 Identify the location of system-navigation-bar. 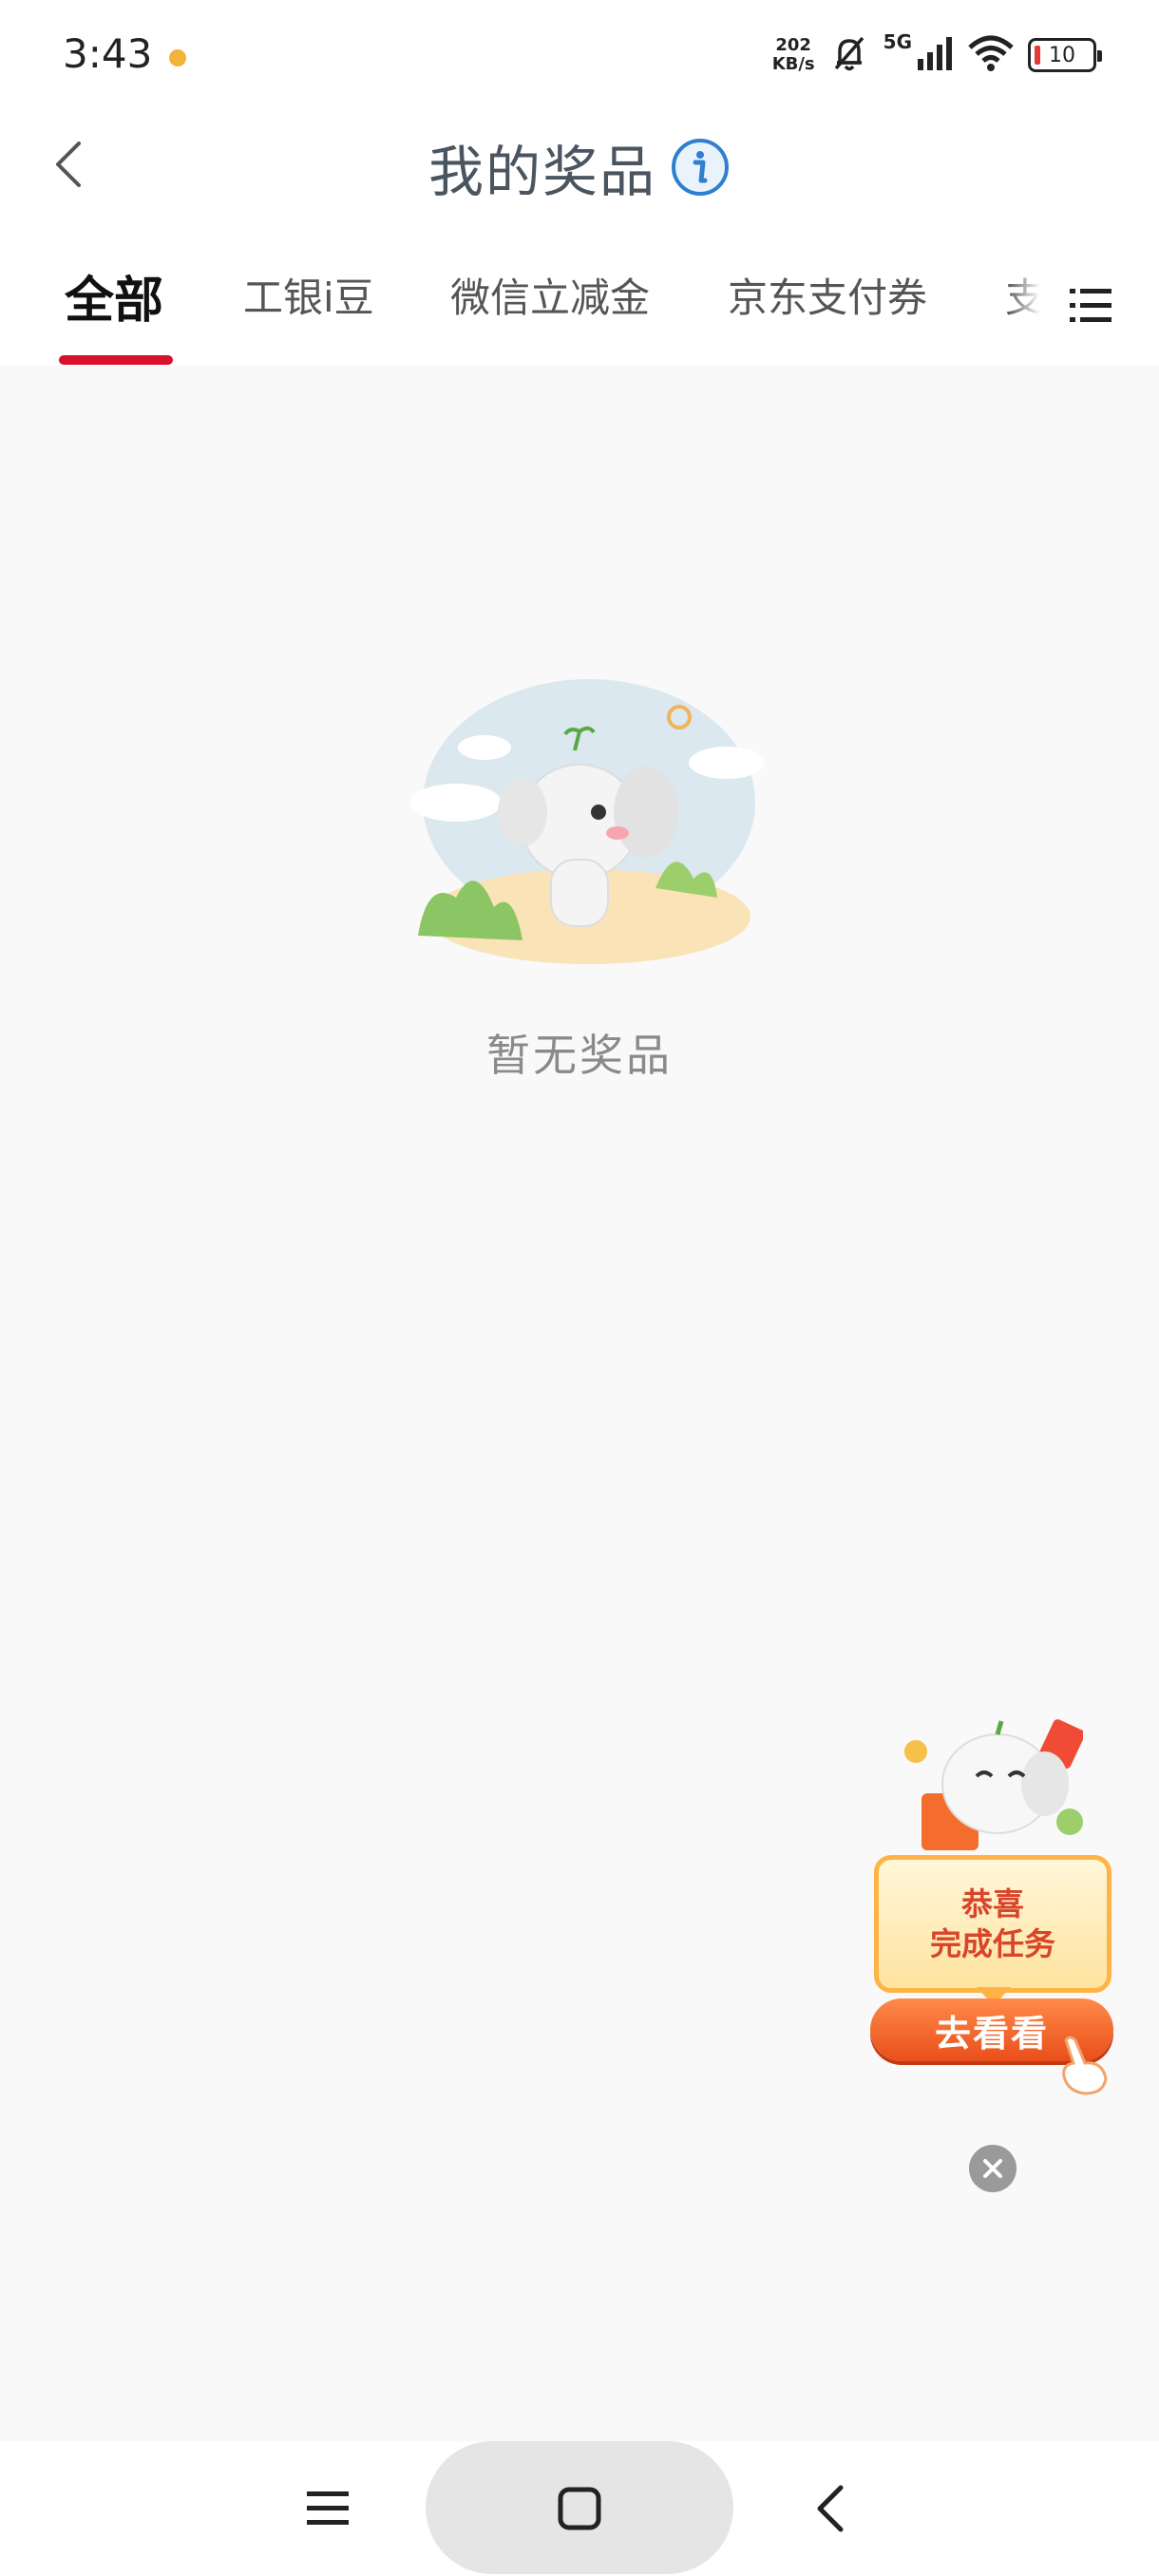
(579, 2508).